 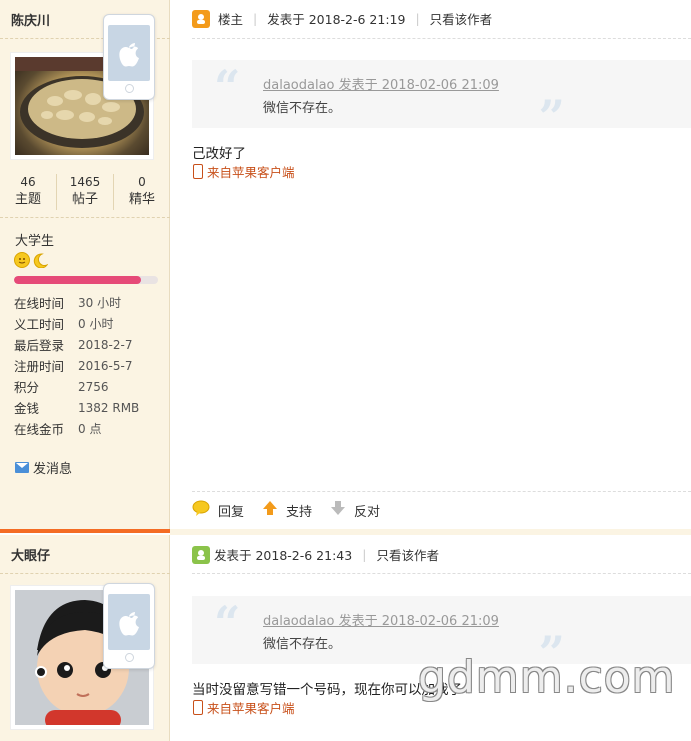 I want to click on arrow-down-icon, so click(x=338, y=510).